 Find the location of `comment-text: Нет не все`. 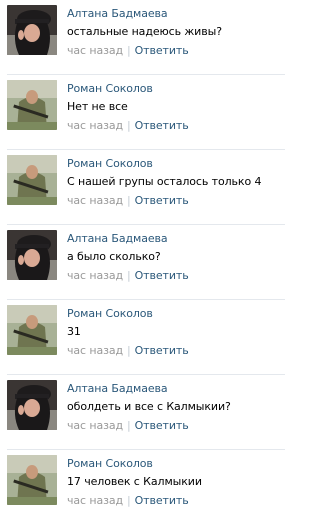

comment-text: Нет не все is located at coordinates (97, 106).